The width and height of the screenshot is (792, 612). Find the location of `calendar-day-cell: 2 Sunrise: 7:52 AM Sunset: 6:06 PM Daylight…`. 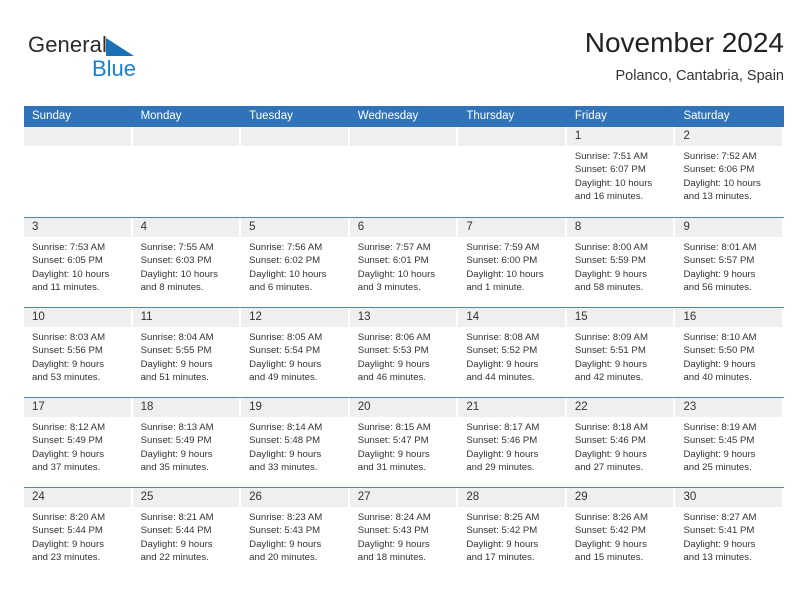

calendar-day-cell: 2 Sunrise: 7:52 AM Sunset: 6:06 PM Daylight… is located at coordinates (729, 172).